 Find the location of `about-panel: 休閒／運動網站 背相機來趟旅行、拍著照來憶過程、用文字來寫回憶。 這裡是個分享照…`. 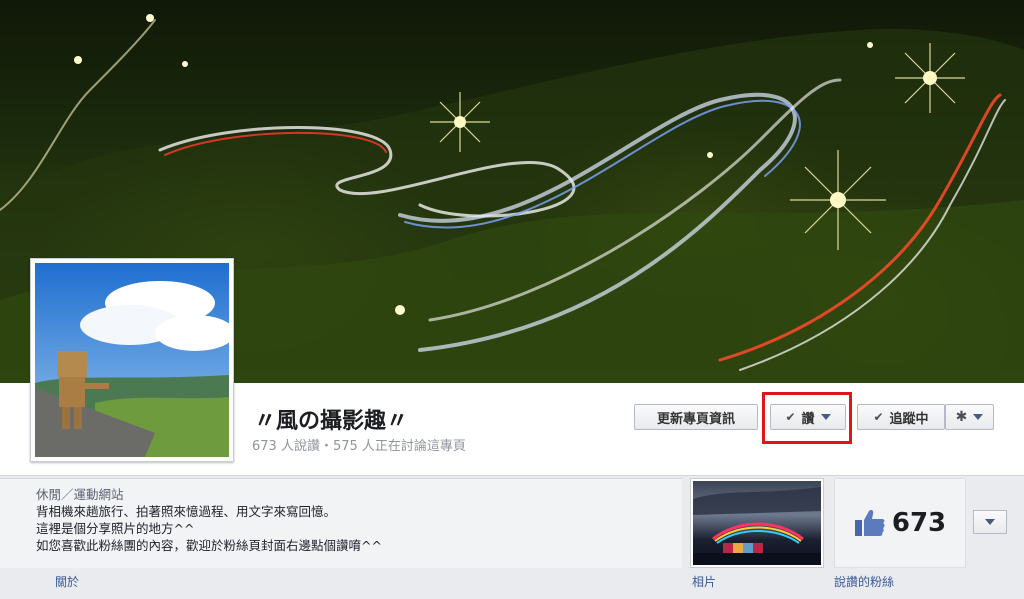

about-panel: 休閒／運動網站 背相機來趟旅行、拍著照來憶過程、用文字來寫回憶。 這裡是個分享照… is located at coordinates (341, 523).